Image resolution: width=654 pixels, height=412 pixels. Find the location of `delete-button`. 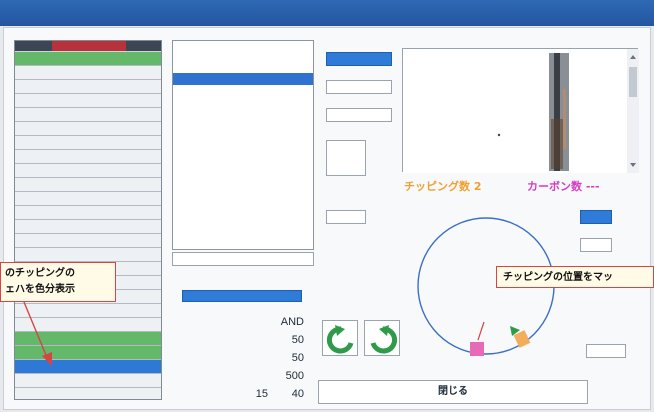

delete-button is located at coordinates (243, 259).